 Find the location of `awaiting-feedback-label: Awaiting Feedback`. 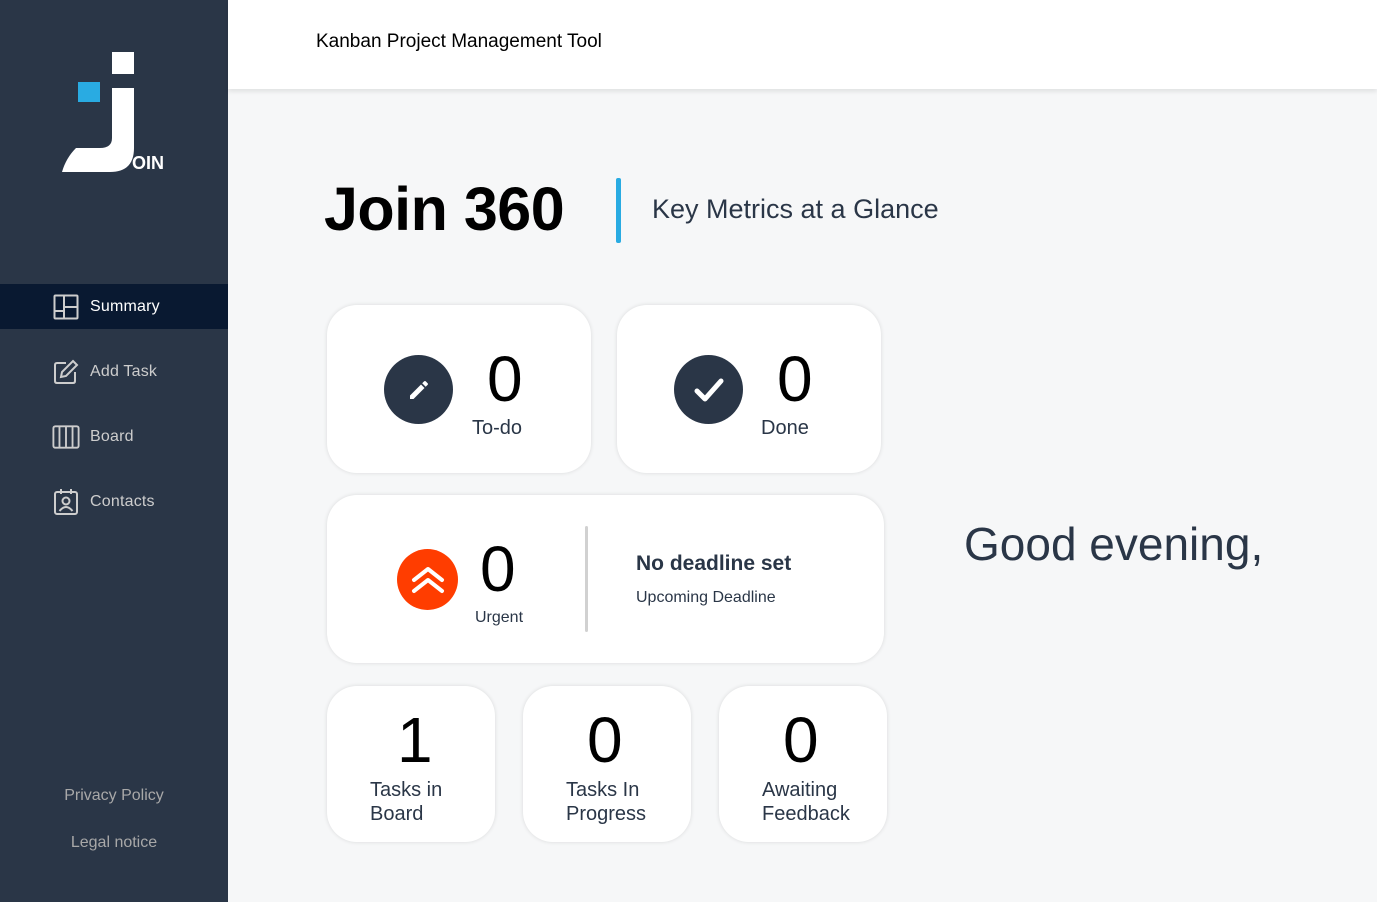

awaiting-feedback-label: Awaiting Feedback is located at coordinates (806, 802).